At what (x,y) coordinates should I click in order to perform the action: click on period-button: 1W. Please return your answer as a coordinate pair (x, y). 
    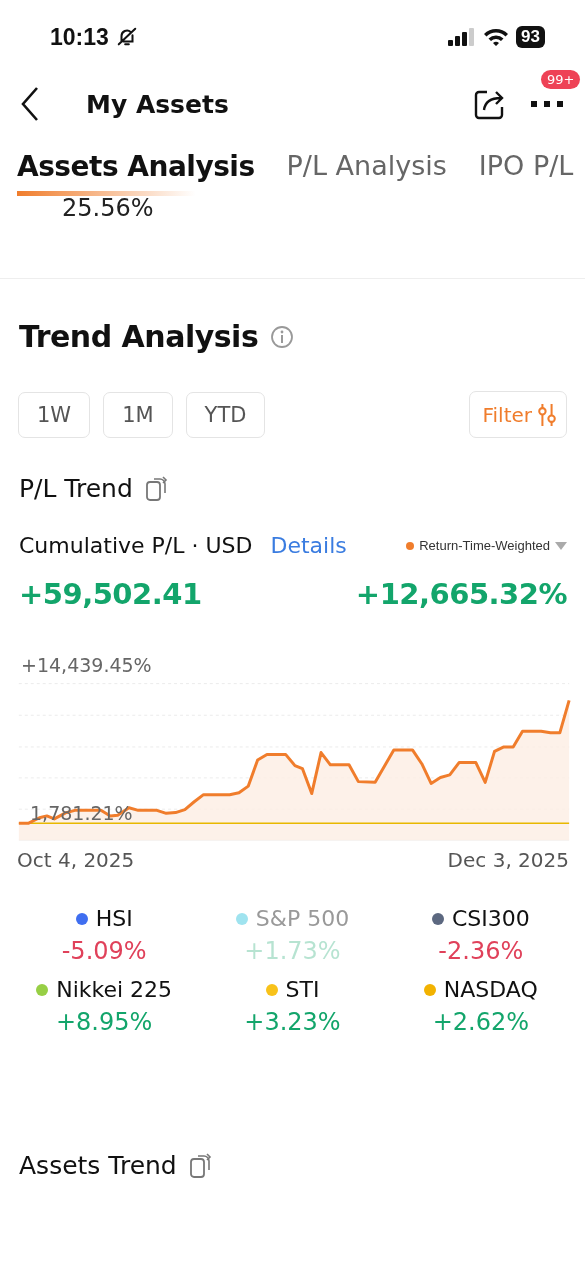
    Looking at the image, I should click on (54, 414).